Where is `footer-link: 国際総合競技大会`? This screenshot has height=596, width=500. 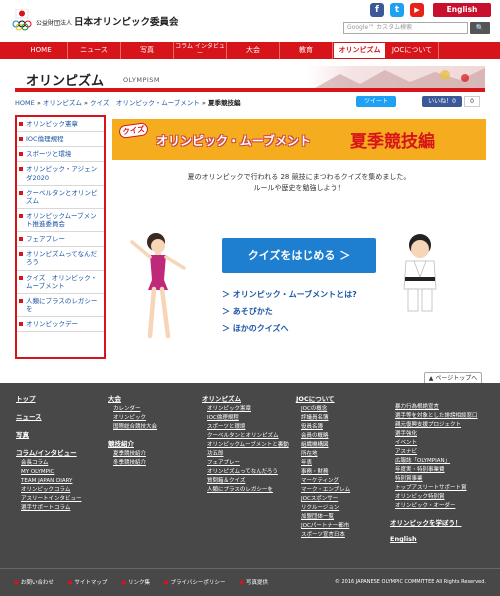
footer-link: 国際総合競技大会 is located at coordinates (132, 427).